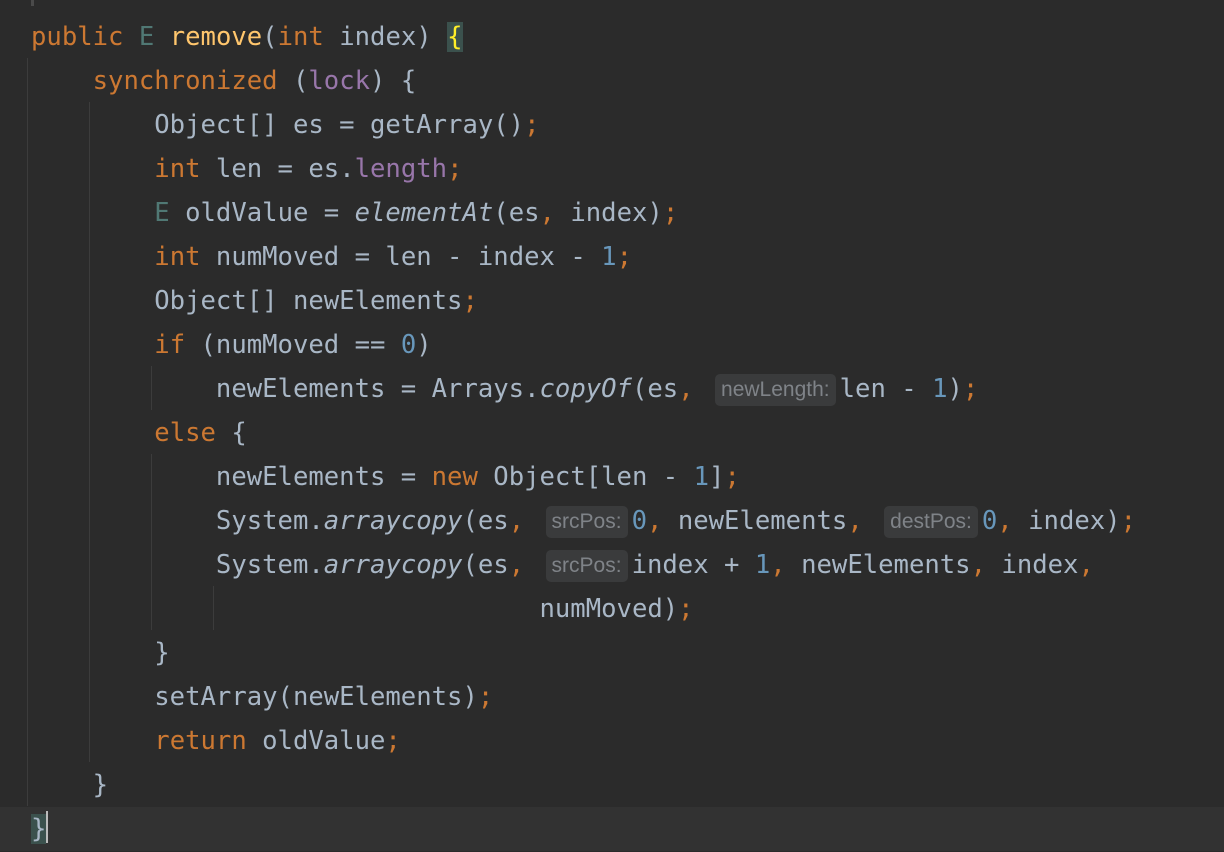 The image size is (1224, 852). I want to click on code-token: lock, so click(339, 81).